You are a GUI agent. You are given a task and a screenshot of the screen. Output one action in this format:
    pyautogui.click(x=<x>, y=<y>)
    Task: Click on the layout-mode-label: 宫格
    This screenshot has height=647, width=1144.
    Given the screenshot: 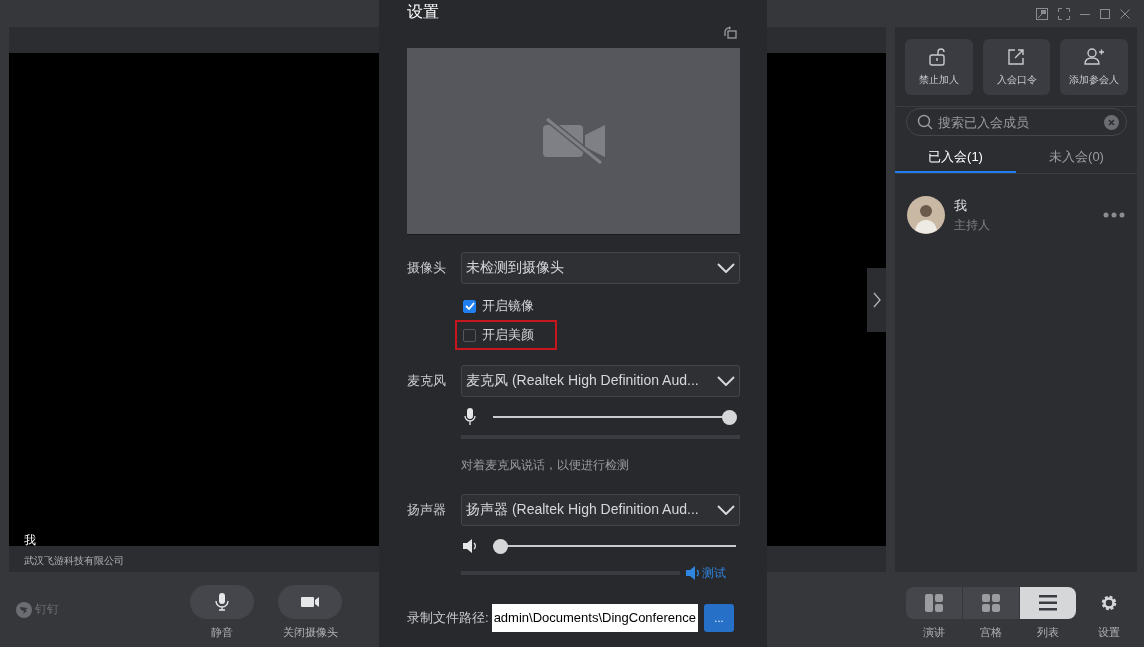 What is the action you would take?
    pyautogui.click(x=991, y=632)
    